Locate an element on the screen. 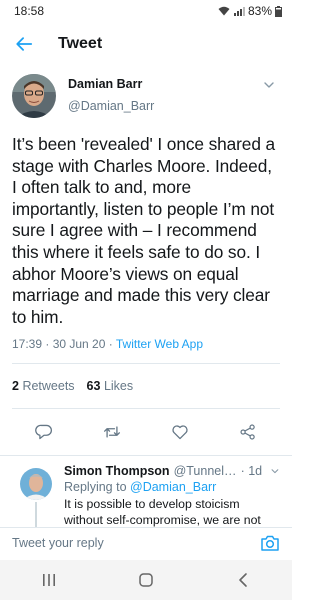 This screenshot has width=320, height=600. share-icon is located at coordinates (247, 432).